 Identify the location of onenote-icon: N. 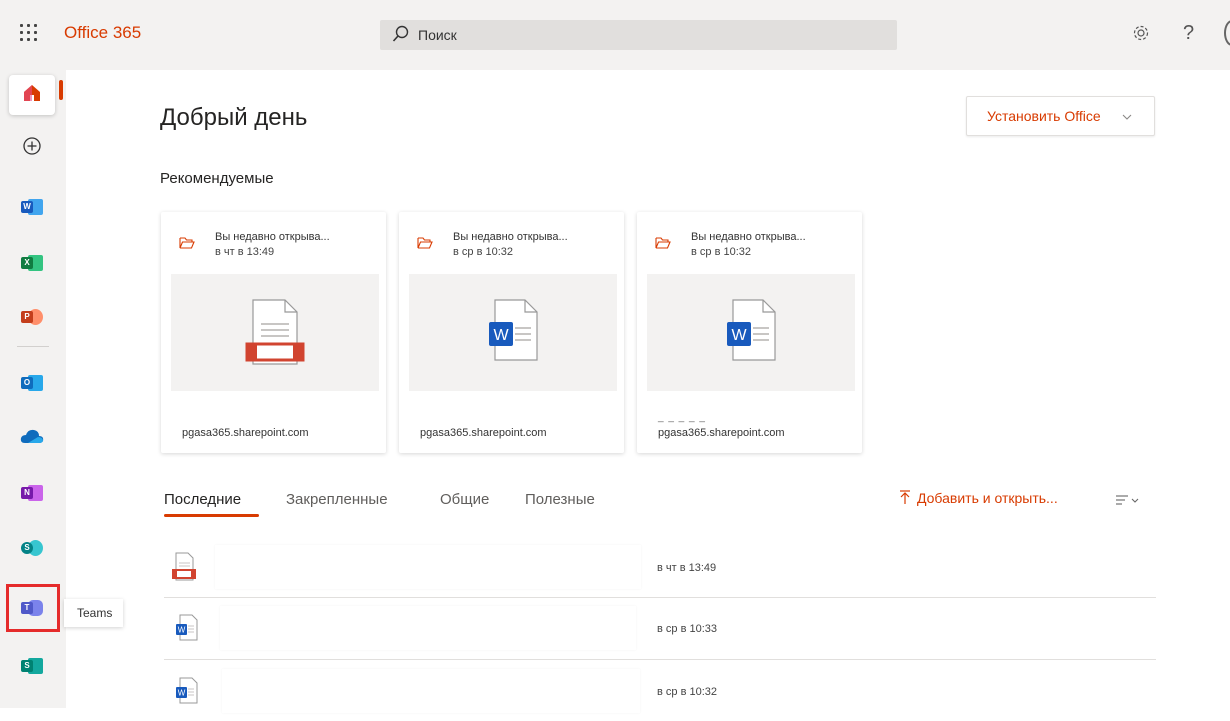
(32, 493).